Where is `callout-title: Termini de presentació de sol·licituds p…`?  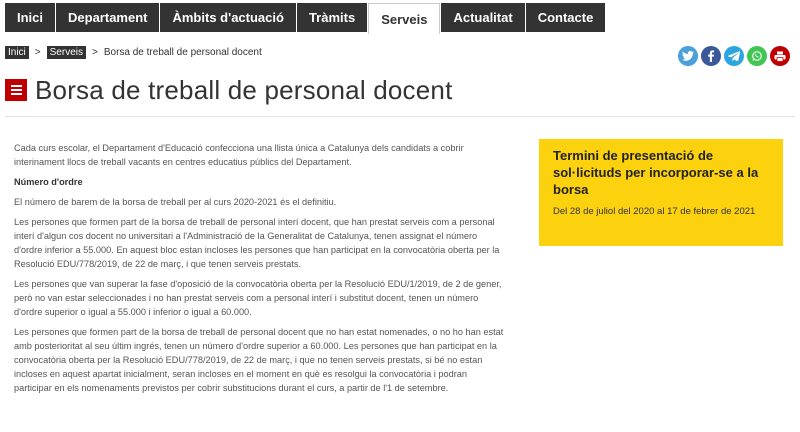
callout-title: Termini de presentació de sol·licituds p… is located at coordinates (656, 172).